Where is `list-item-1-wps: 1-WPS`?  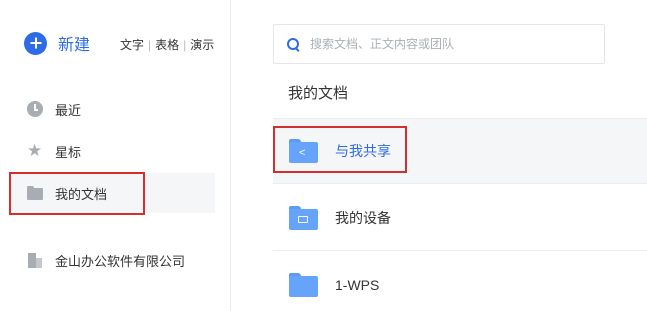 list-item-1-wps: 1-WPS is located at coordinates (460, 281).